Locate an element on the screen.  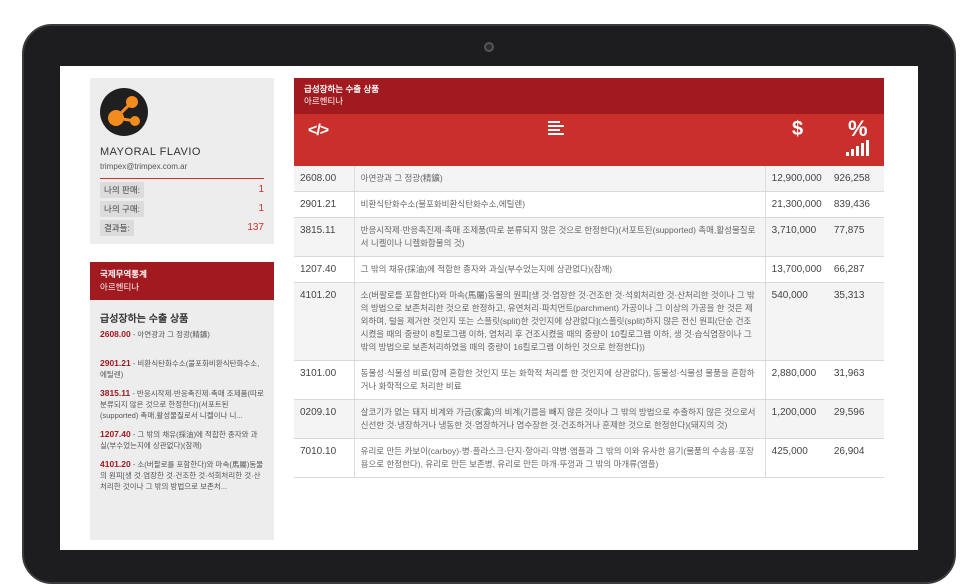
growth-percent: 31,963 is located at coordinates (855, 380).